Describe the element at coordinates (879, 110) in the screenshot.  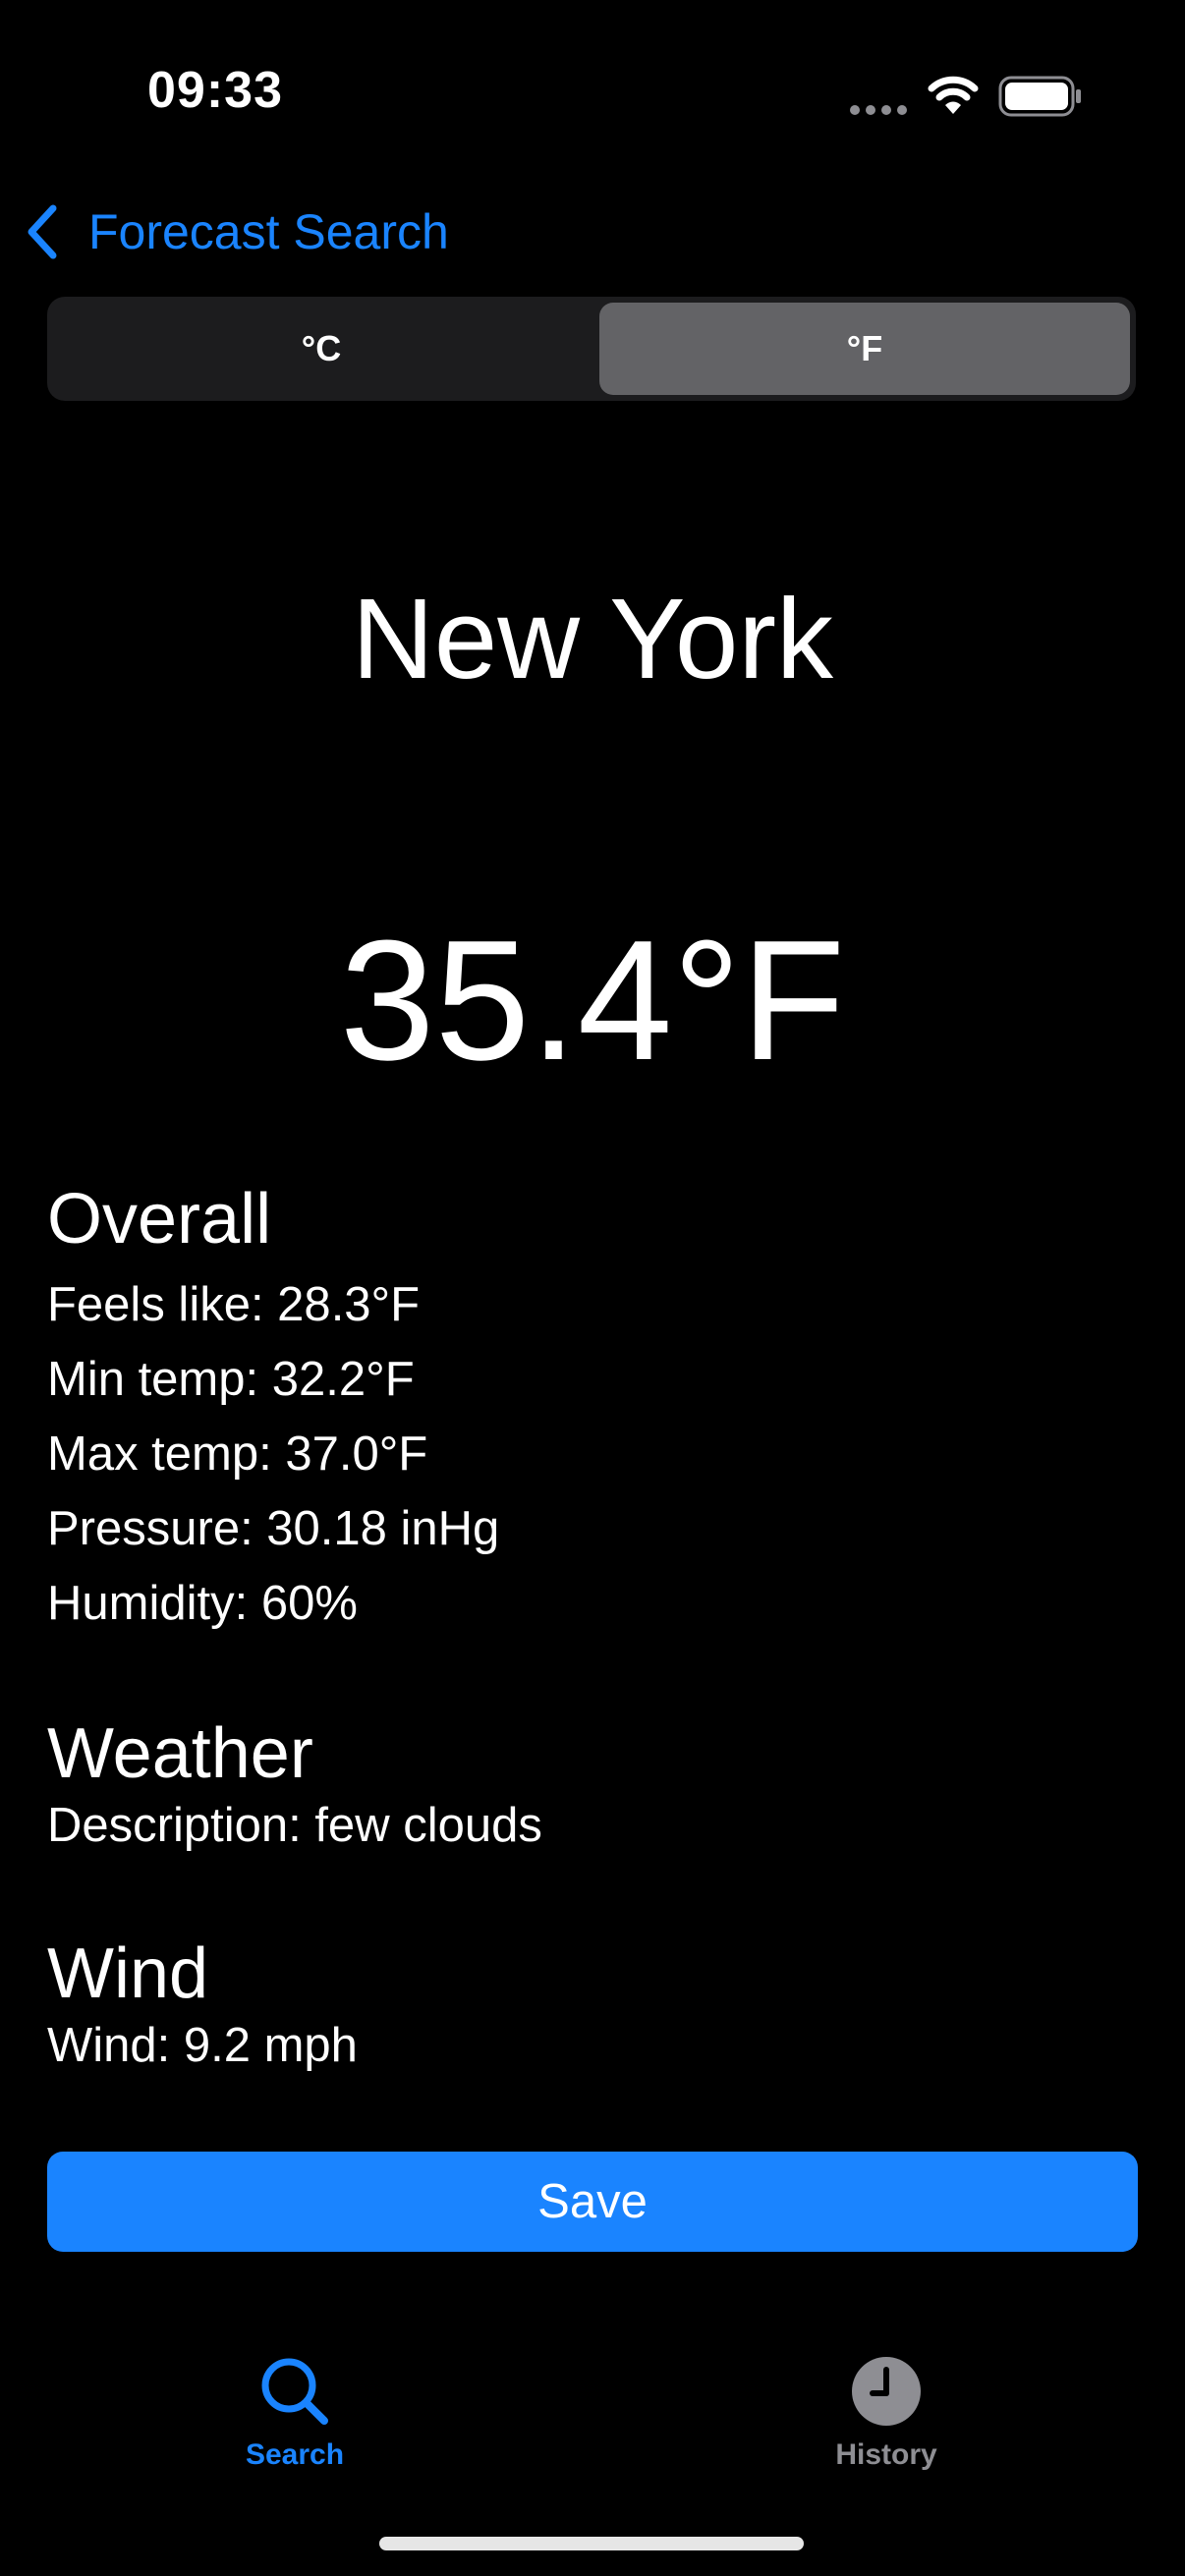
I see `cellular-signal-icon` at that location.